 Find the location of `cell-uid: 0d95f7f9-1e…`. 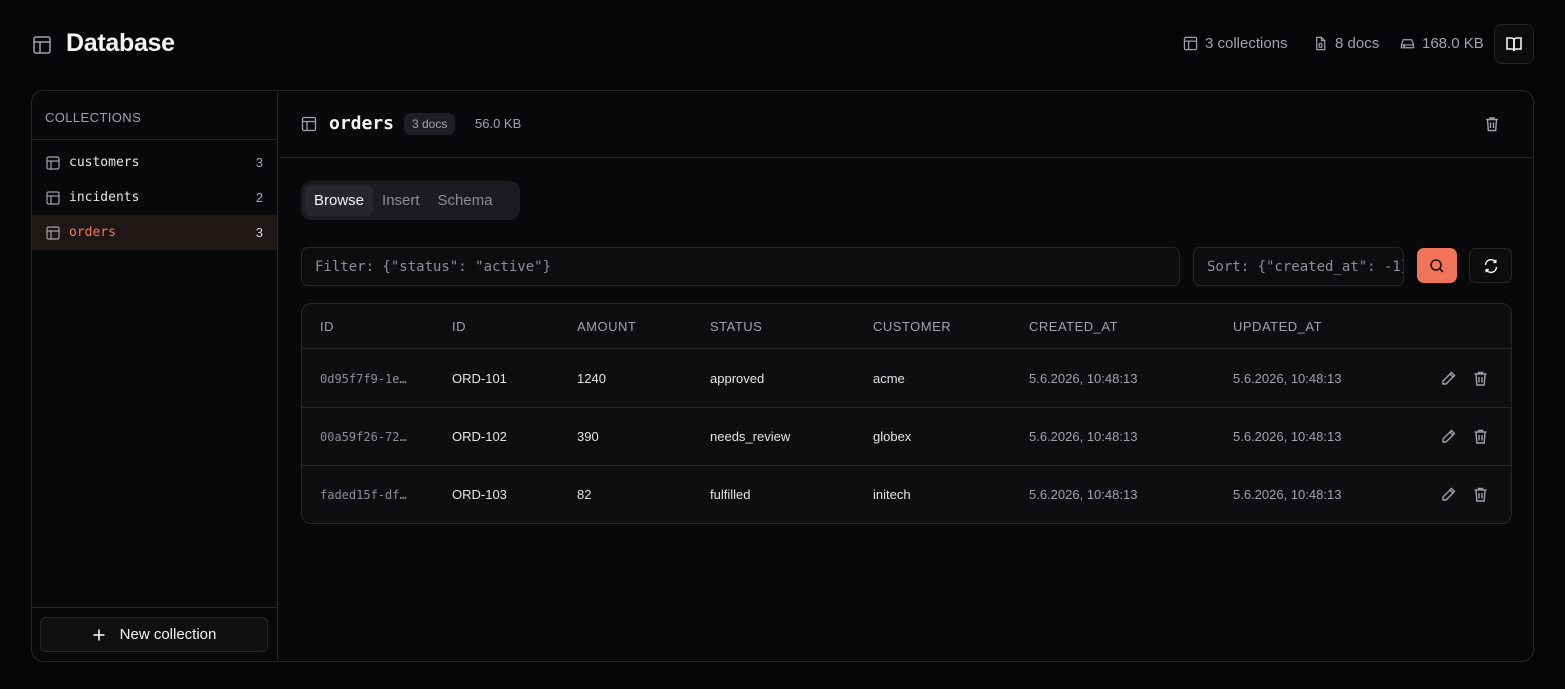

cell-uid: 0d95f7f9-1e… is located at coordinates (363, 379).